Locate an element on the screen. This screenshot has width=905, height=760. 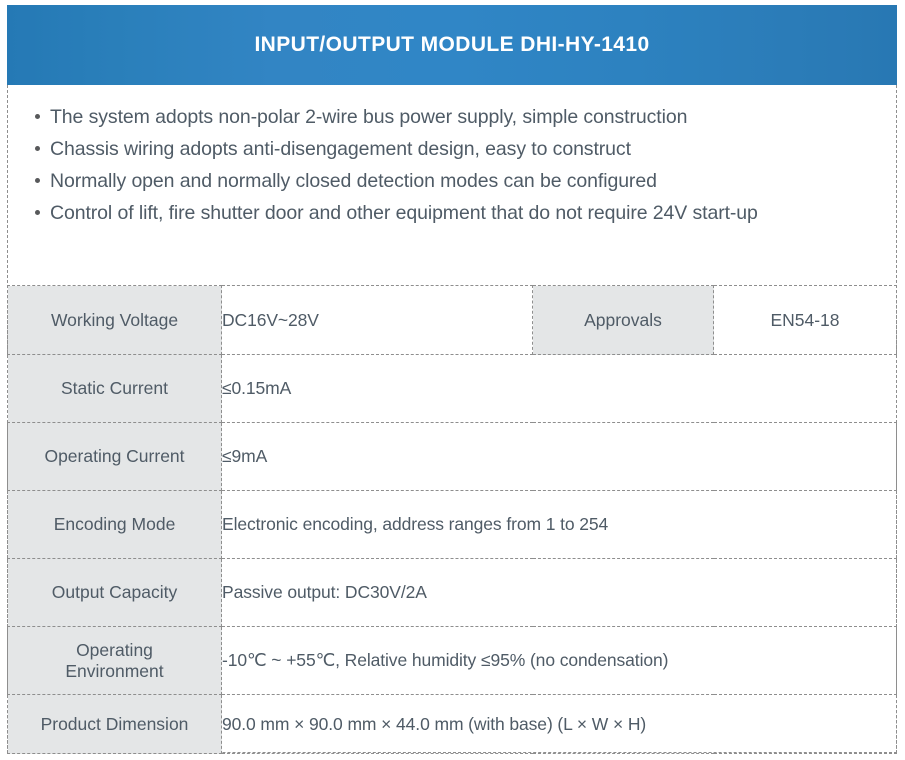
product-header-banner: INPUT/OUTPUT MODULE DHI-HY-1410 is located at coordinates (452, 45).